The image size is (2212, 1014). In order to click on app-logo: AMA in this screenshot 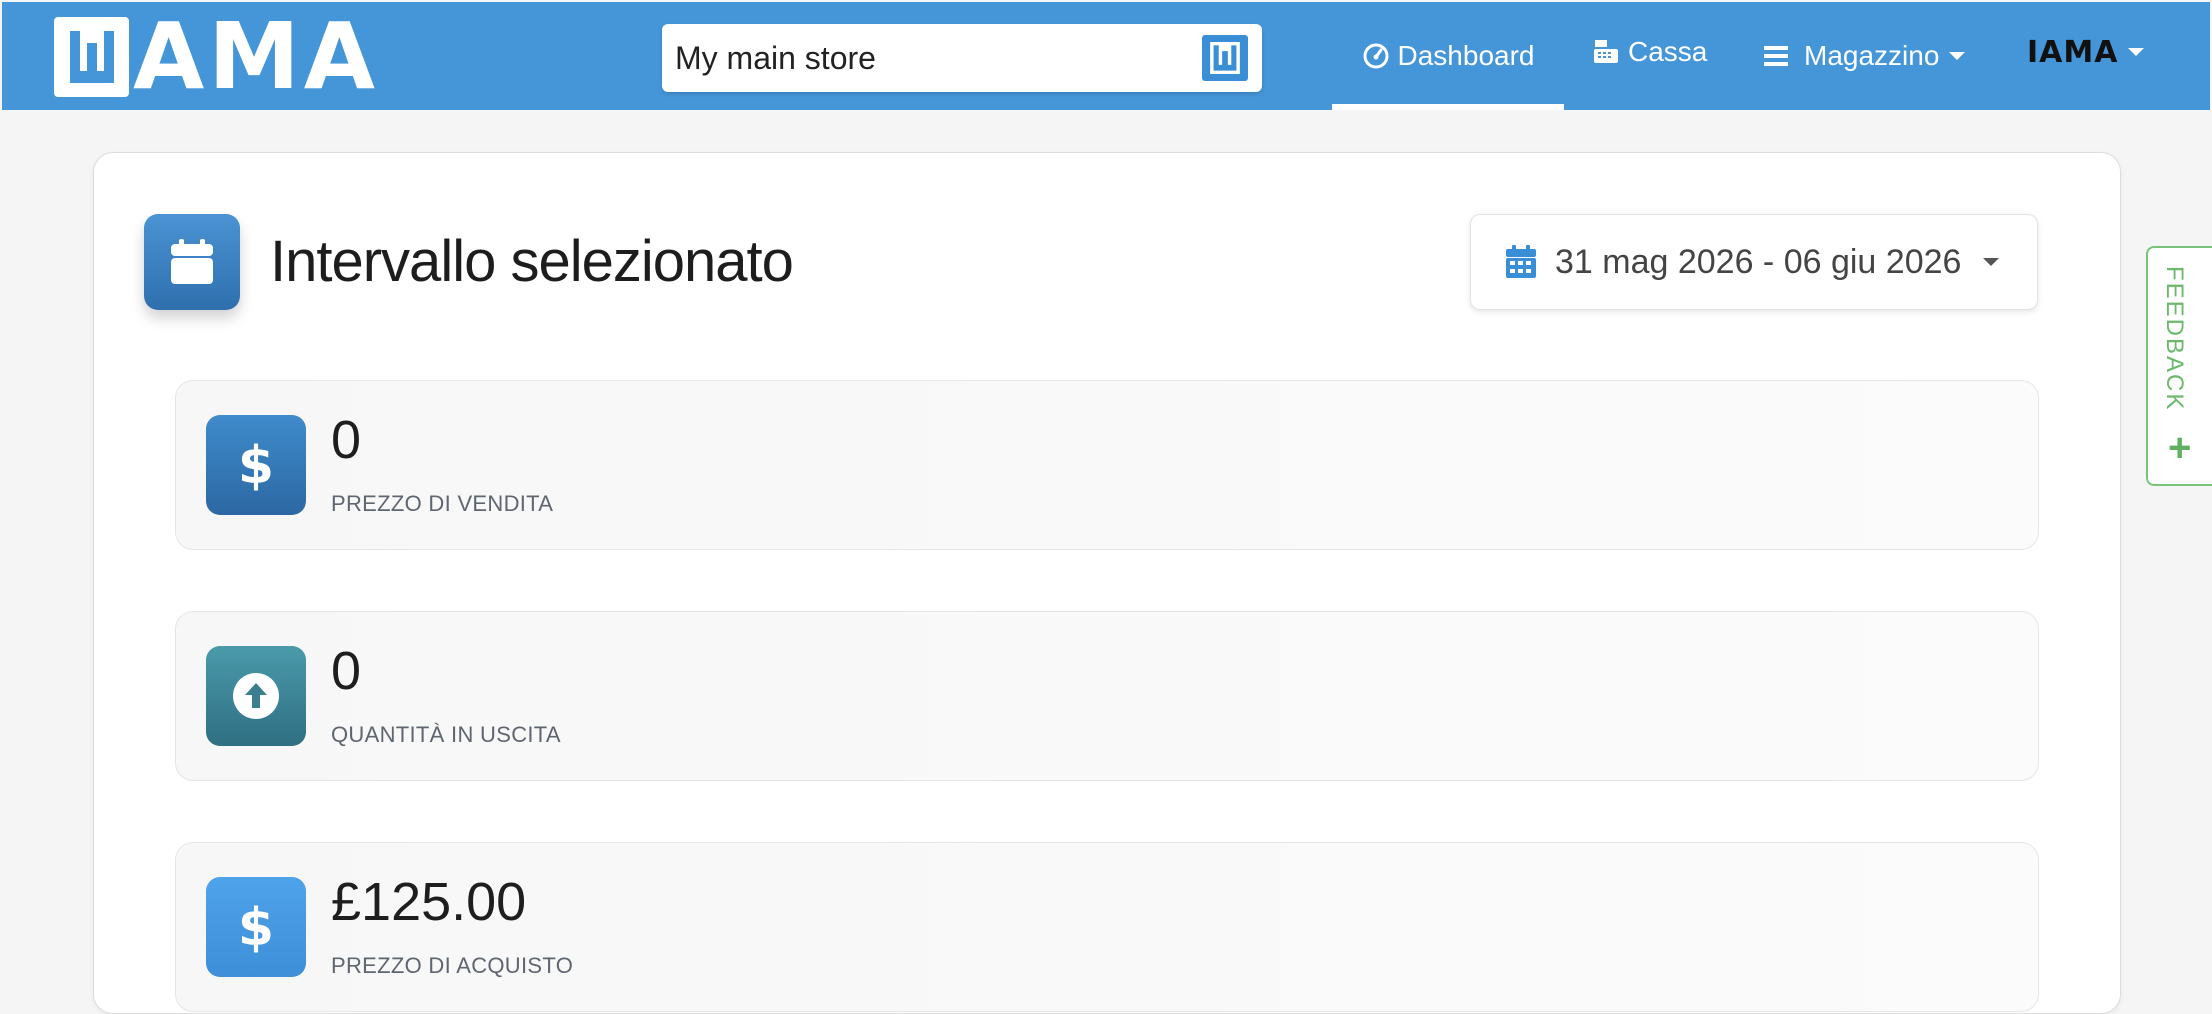, I will do `click(216, 56)`.